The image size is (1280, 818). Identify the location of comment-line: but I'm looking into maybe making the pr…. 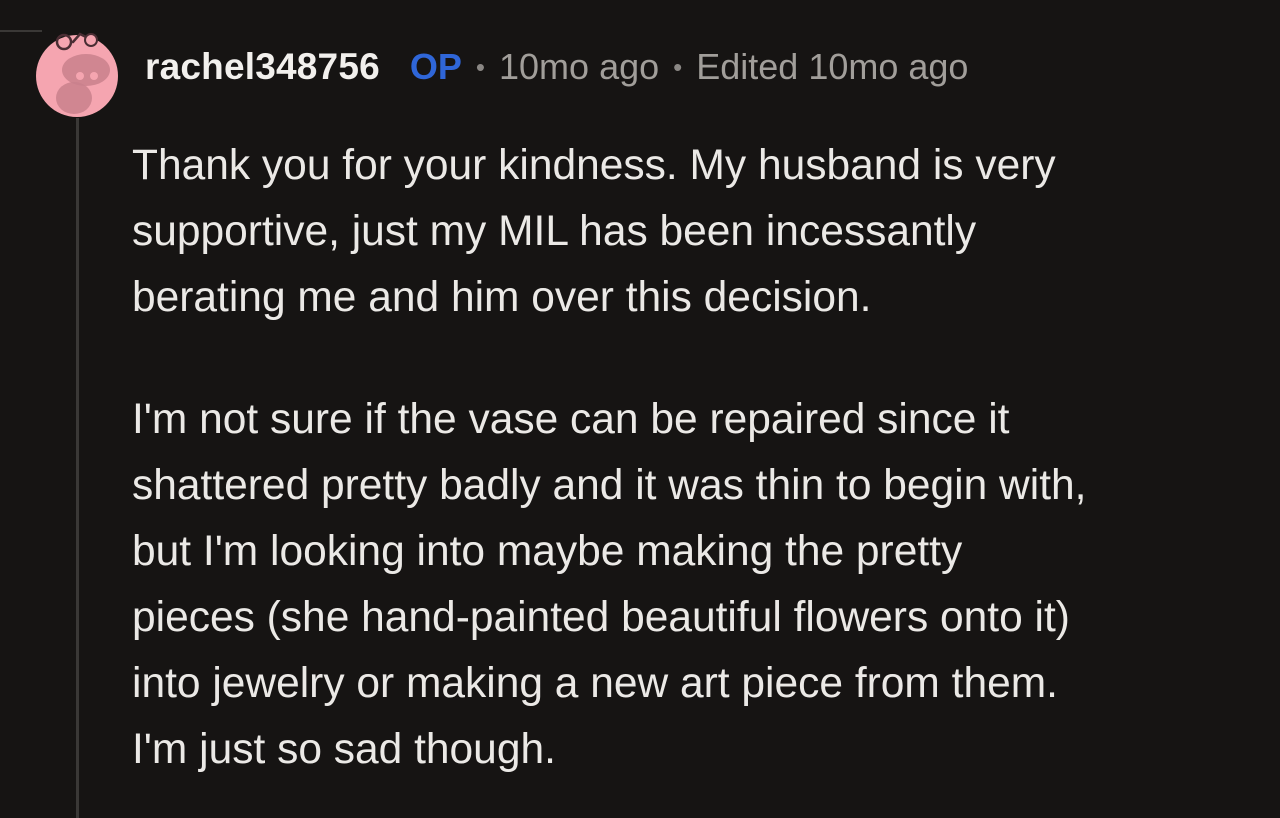
(547, 551).